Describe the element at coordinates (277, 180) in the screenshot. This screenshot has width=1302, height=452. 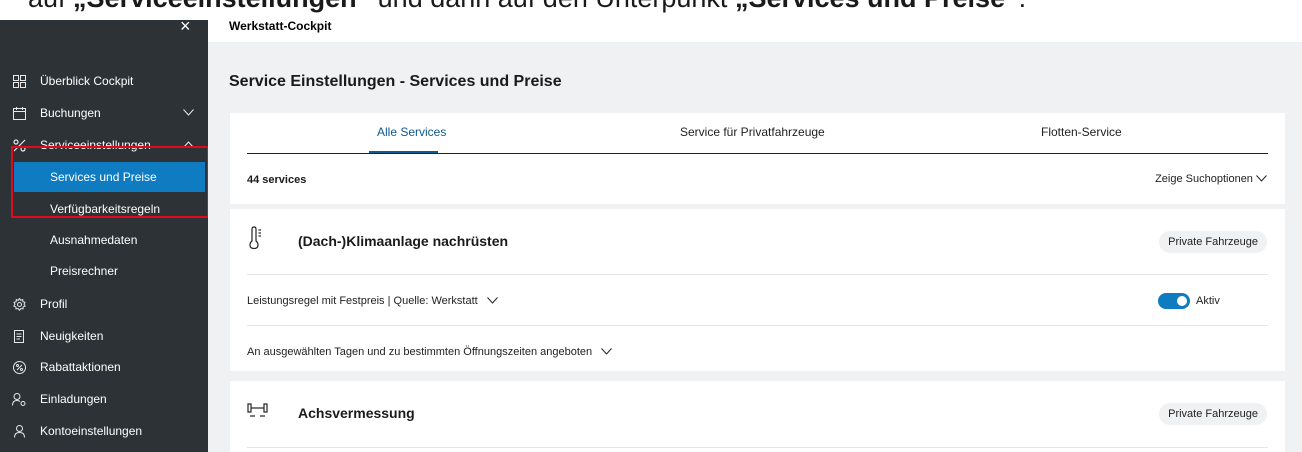
I see `services-count: 44 services` at that location.